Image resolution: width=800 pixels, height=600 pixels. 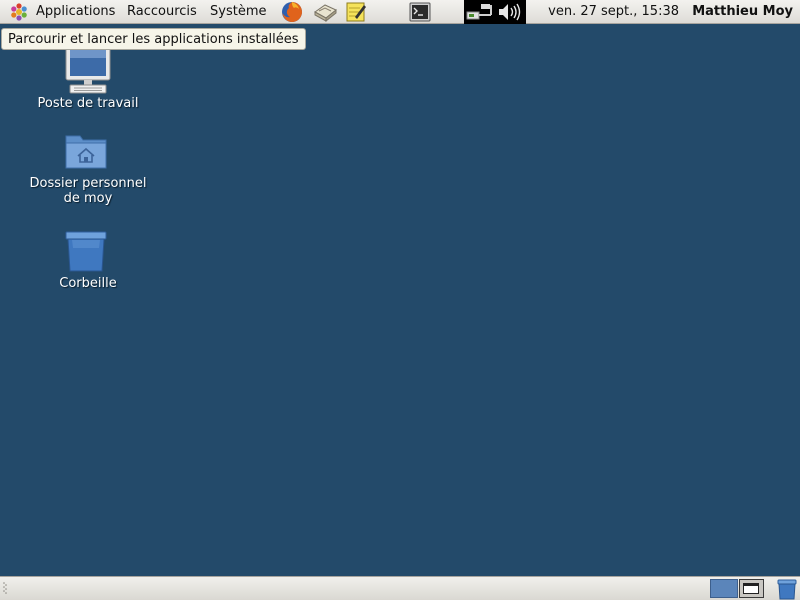 I want to click on systeme-menu: Système, so click(x=239, y=12).